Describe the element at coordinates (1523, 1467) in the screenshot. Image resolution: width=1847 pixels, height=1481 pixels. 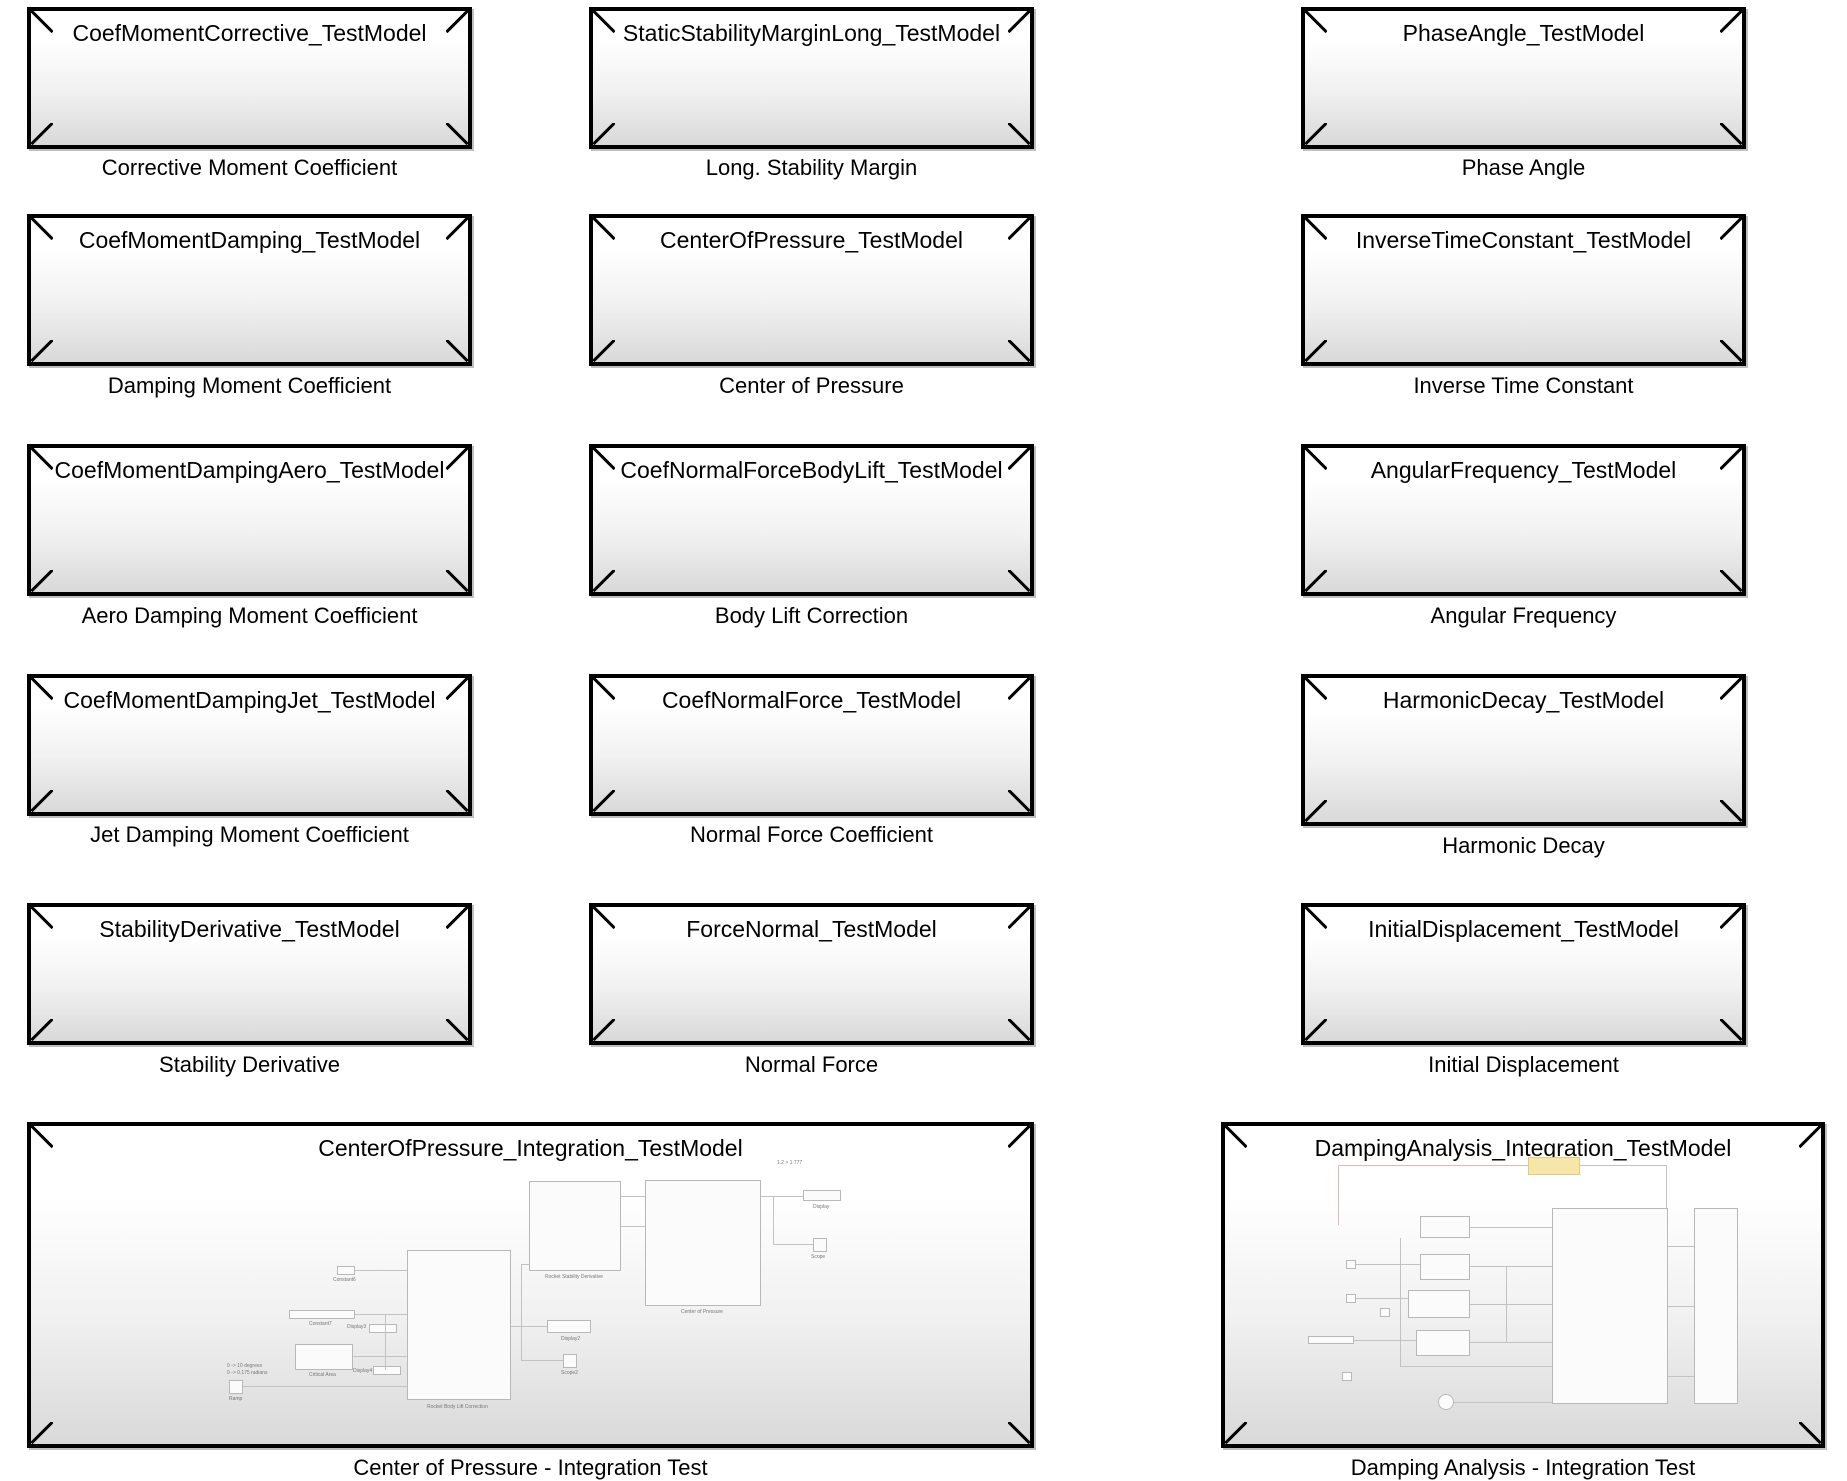
I see `block-caption: Damping Analysis - Integration Test` at that location.